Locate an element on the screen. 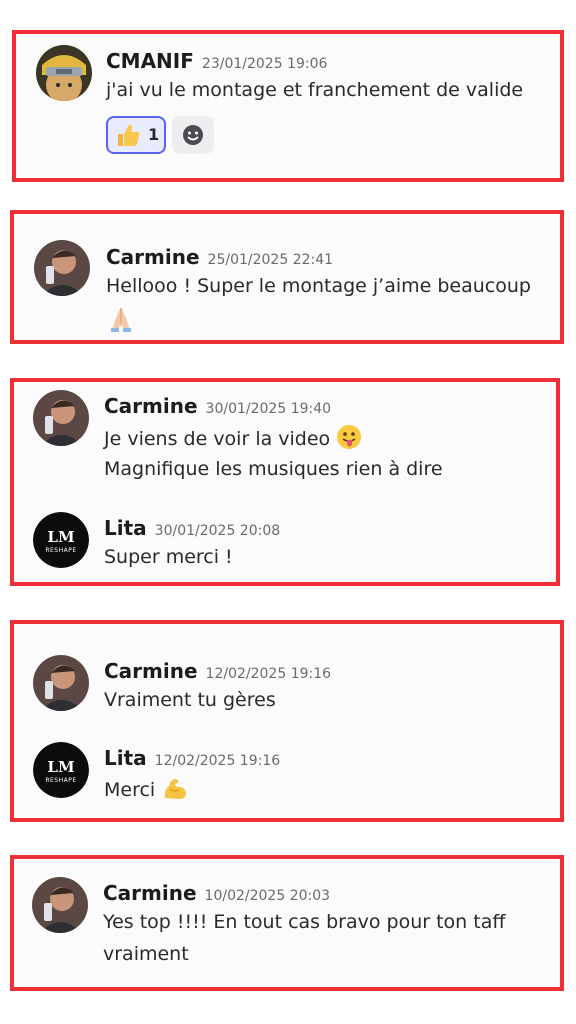 This screenshot has width=576, height=1024. tongue-face-icon is located at coordinates (349, 439).